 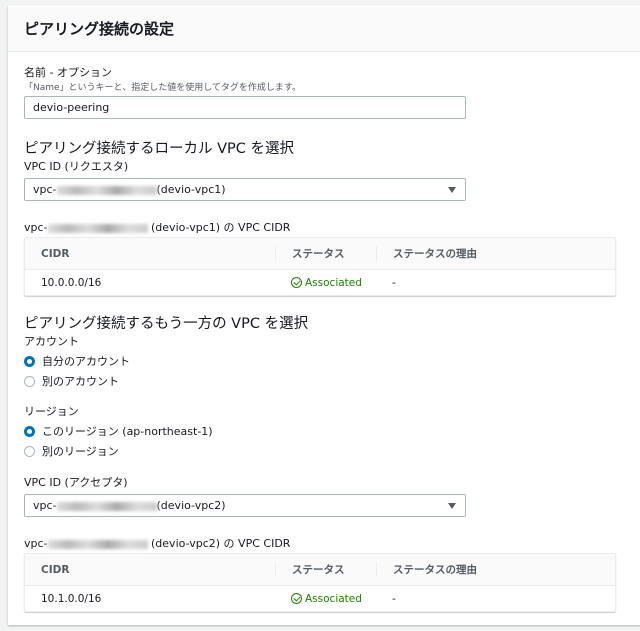 What do you see at coordinates (245, 107) in the screenshot?
I see `name-input: devio-peering` at bounding box center [245, 107].